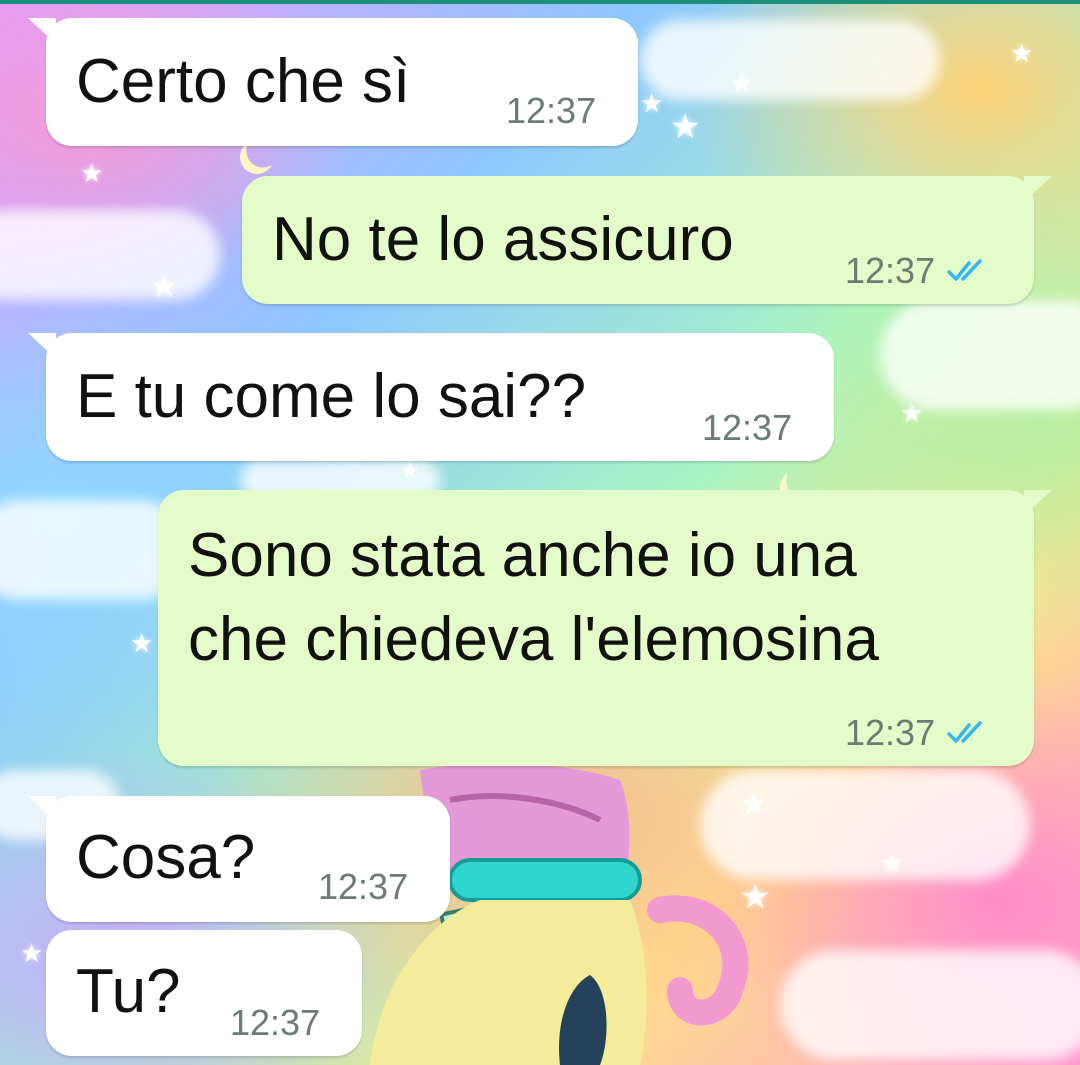 The height and width of the screenshot is (1065, 1080). What do you see at coordinates (243, 81) in the screenshot?
I see `message-text: Certo che sì` at bounding box center [243, 81].